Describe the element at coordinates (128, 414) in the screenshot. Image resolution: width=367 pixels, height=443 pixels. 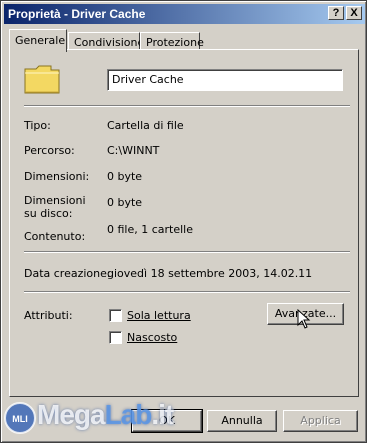
I see `wm-part2: Lab` at that location.